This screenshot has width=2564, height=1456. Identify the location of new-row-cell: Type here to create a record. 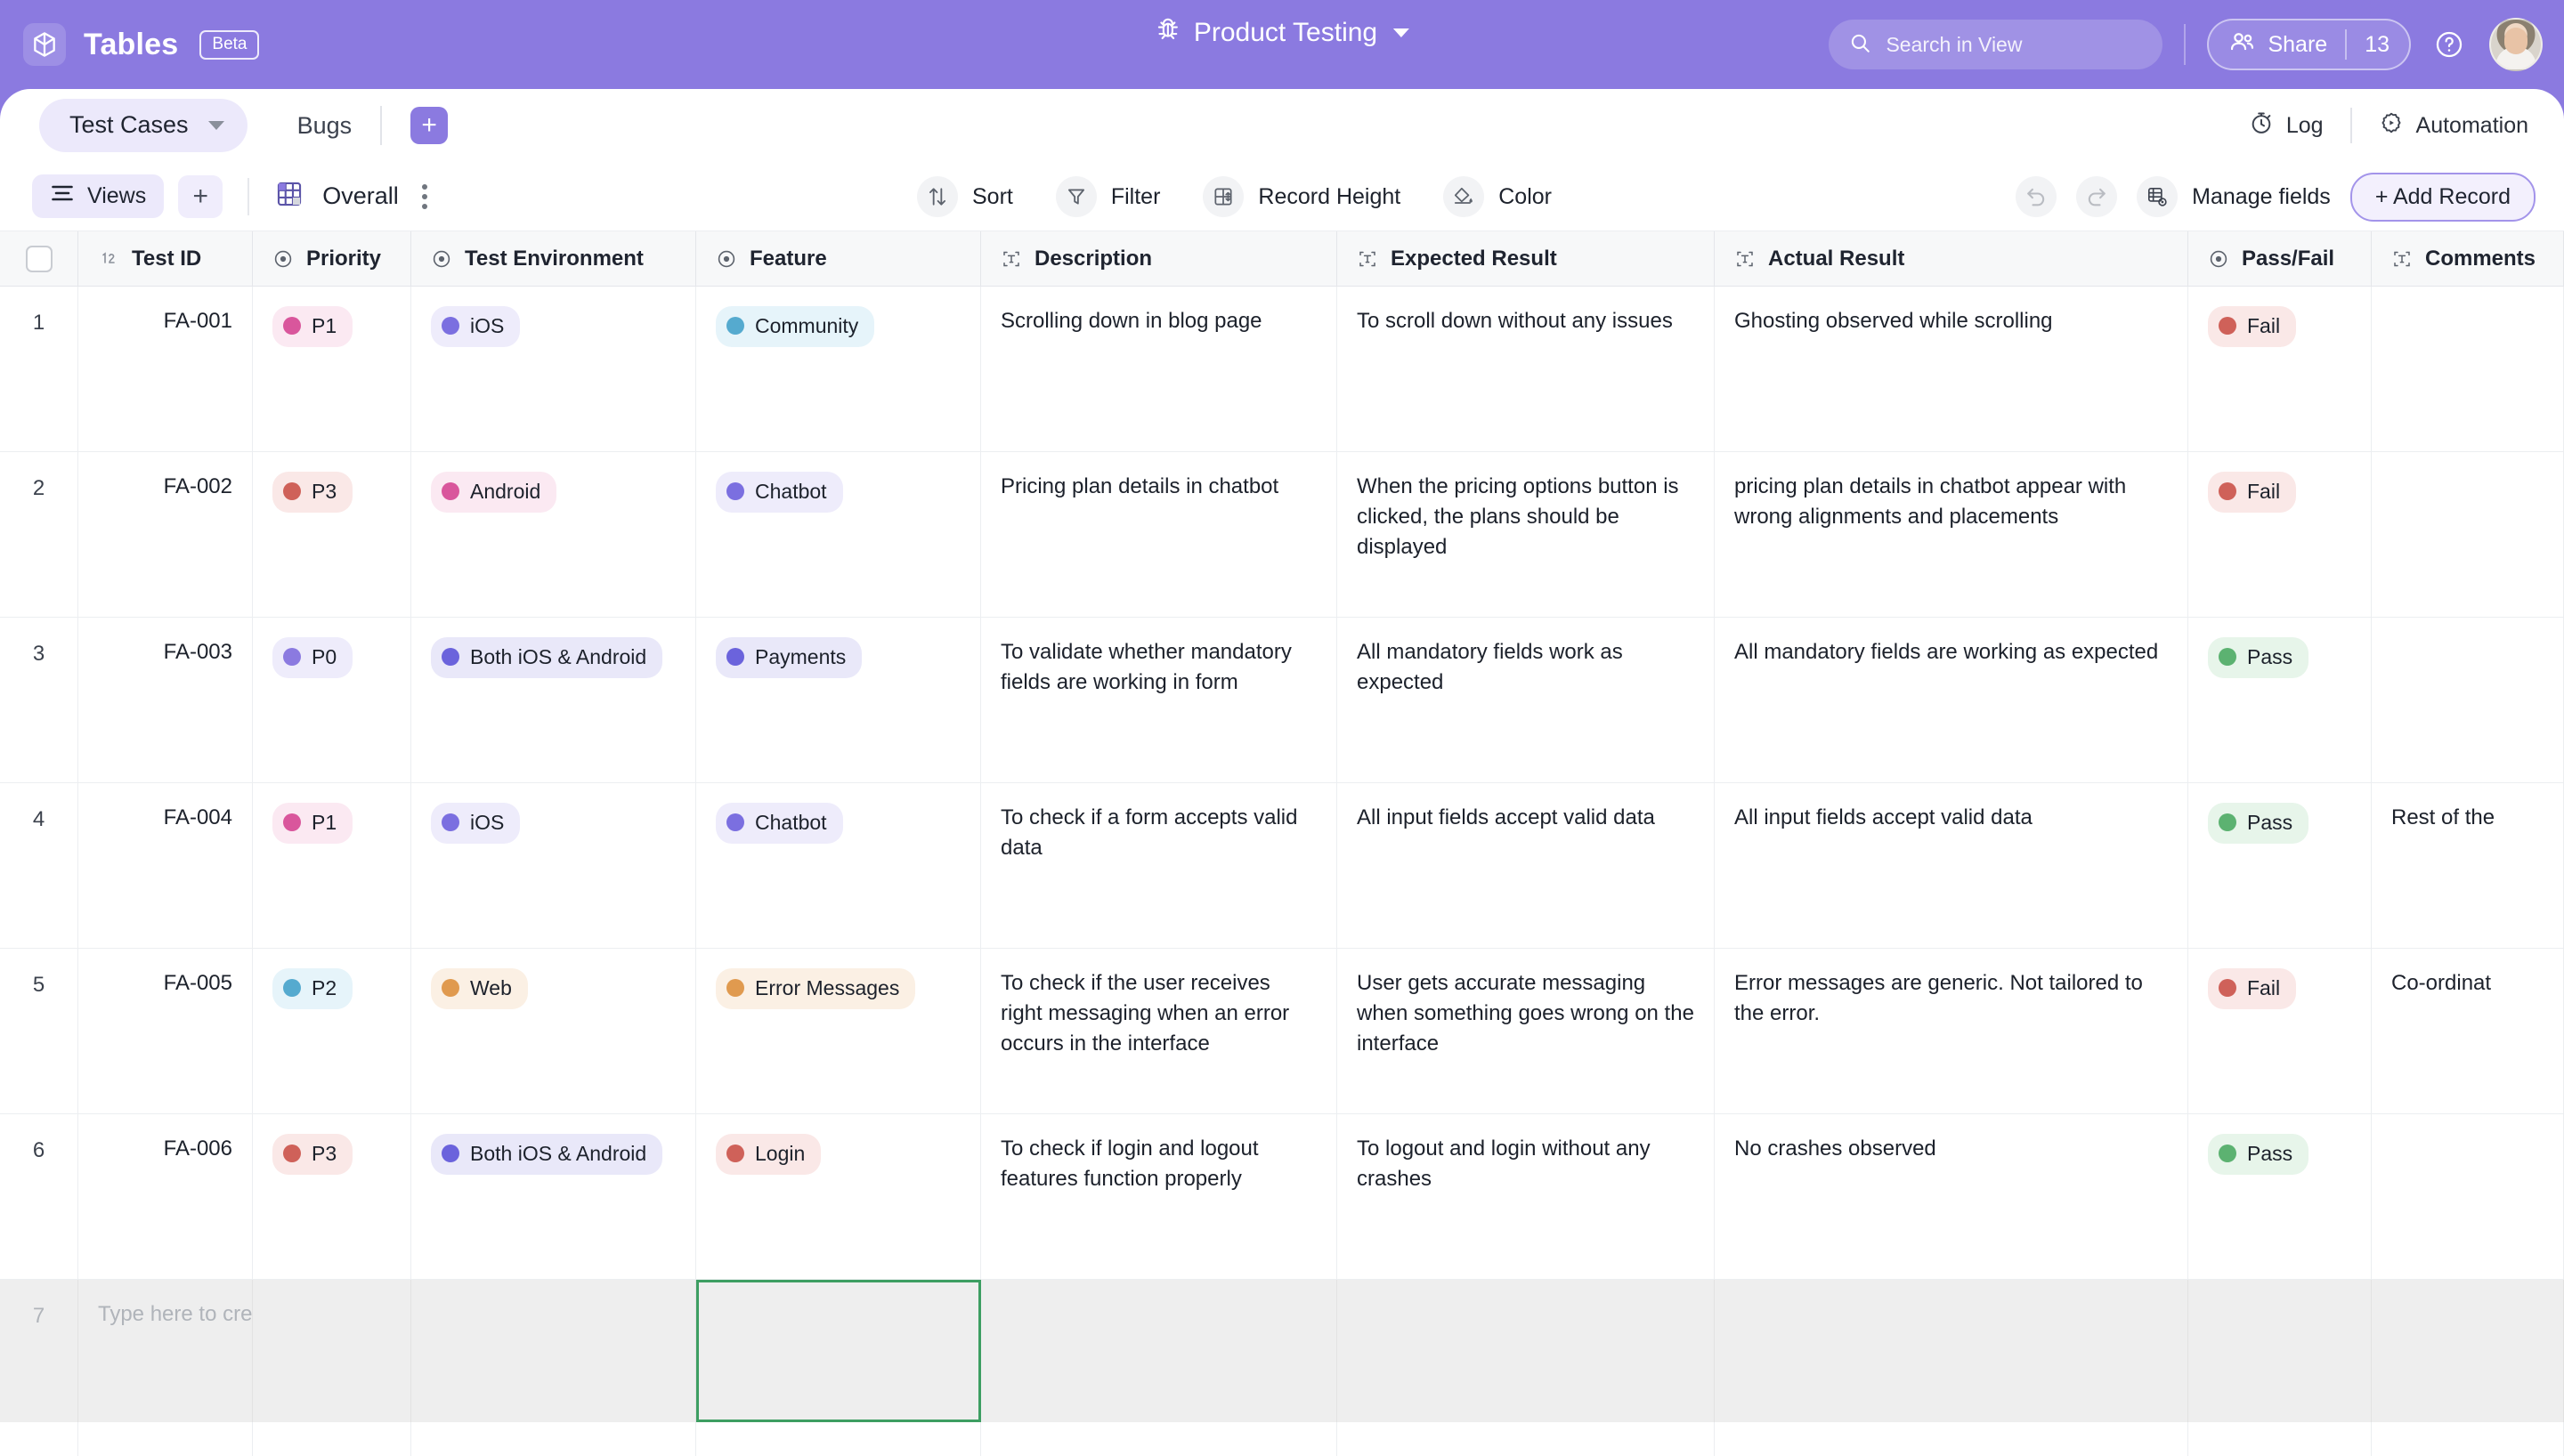
(165, 1351).